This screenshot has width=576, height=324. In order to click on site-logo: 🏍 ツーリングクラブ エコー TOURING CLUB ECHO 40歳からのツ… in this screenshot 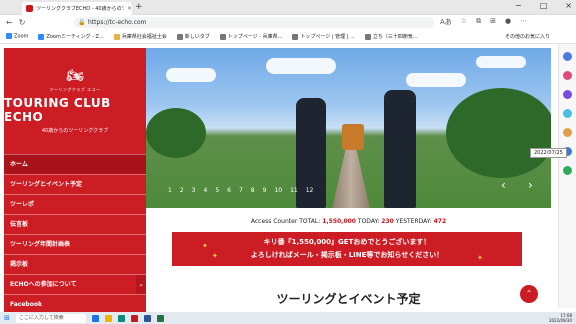, I will do `click(75, 101)`.